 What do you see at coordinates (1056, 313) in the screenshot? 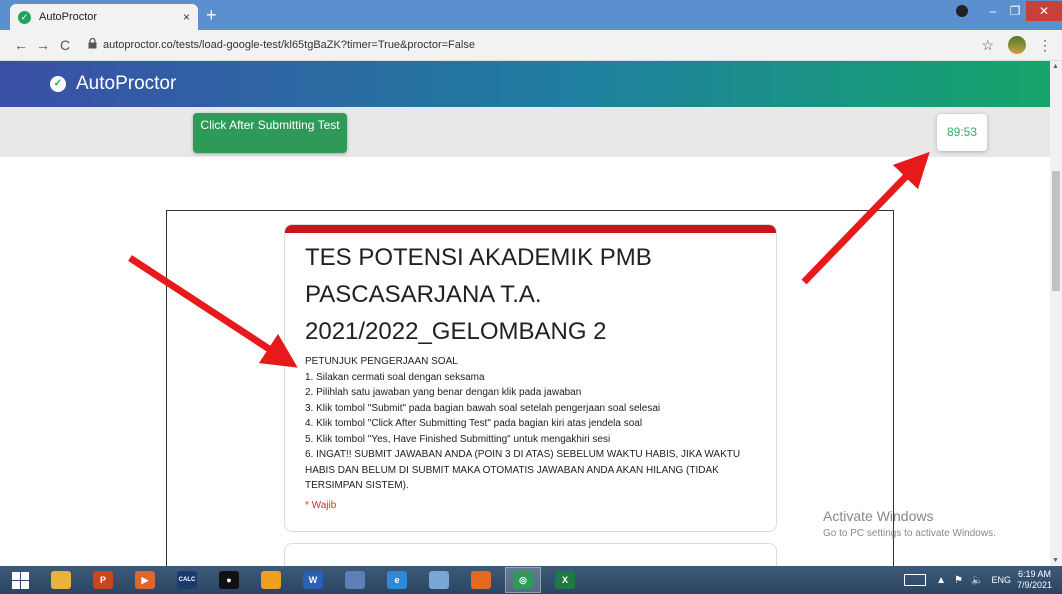
I see `page-scrollbar: ▲ ▼` at bounding box center [1056, 313].